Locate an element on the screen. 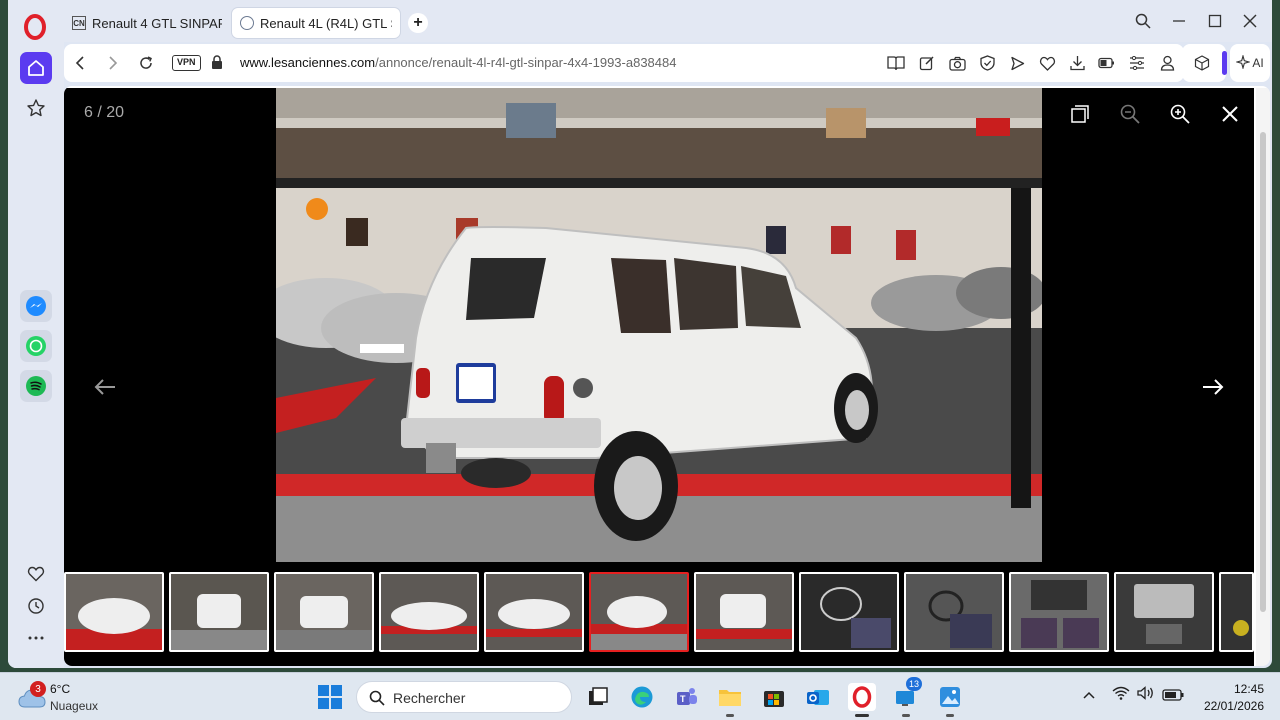 This screenshot has width=1280, height=720. opera-sidebar is located at coordinates (36, 355).